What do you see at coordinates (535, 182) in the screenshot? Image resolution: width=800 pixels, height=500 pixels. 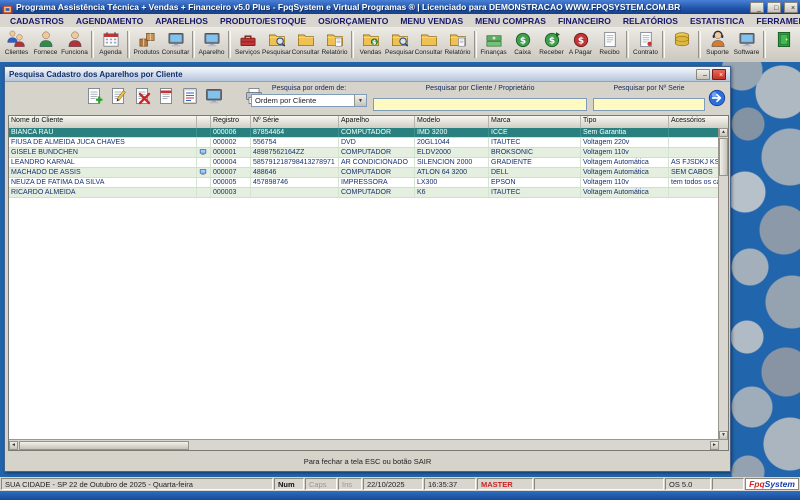 I see `grid-cell: EPSON` at bounding box center [535, 182].